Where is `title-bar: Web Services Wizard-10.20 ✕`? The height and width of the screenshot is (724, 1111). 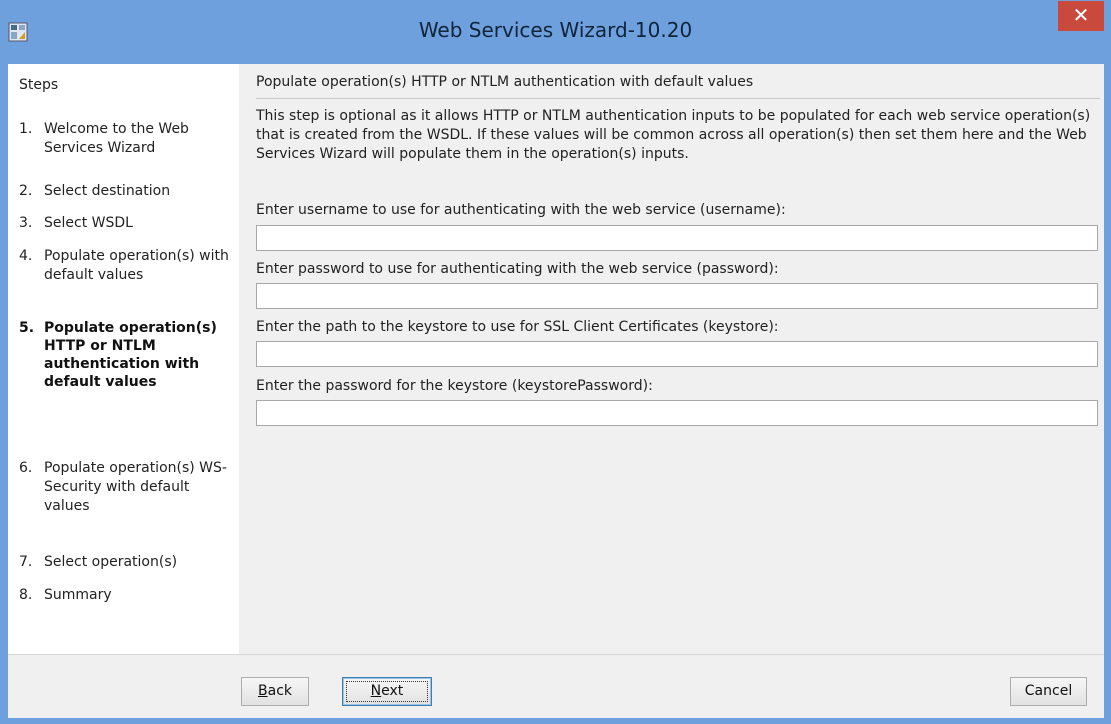
title-bar: Web Services Wizard-10.20 ✕ is located at coordinates (555, 32).